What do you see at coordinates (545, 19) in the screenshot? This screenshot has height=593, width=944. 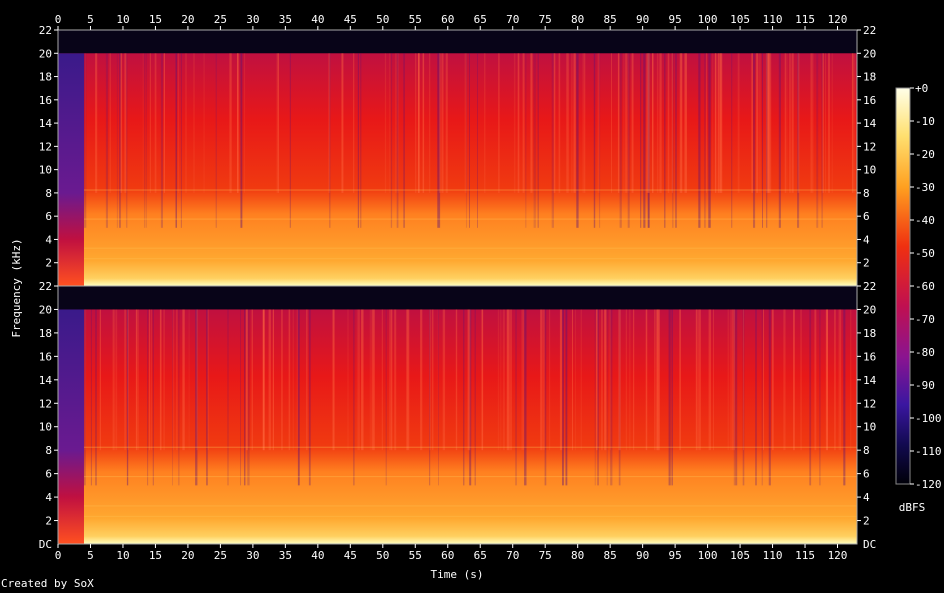 I see `x-tick-label-top: 75` at bounding box center [545, 19].